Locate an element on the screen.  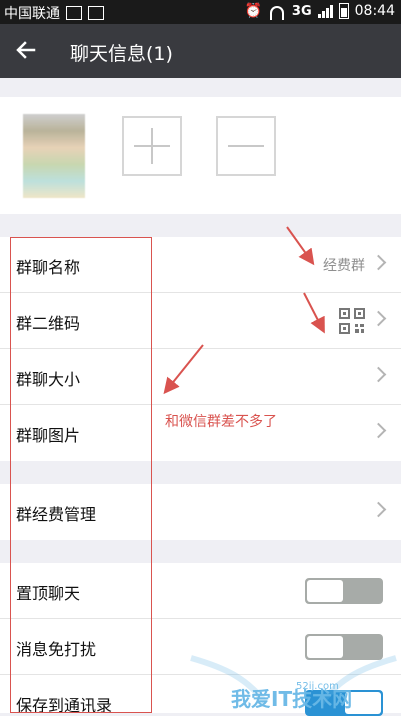
settings-row-fund-management: 群经费管理 is located at coordinates (200, 512).